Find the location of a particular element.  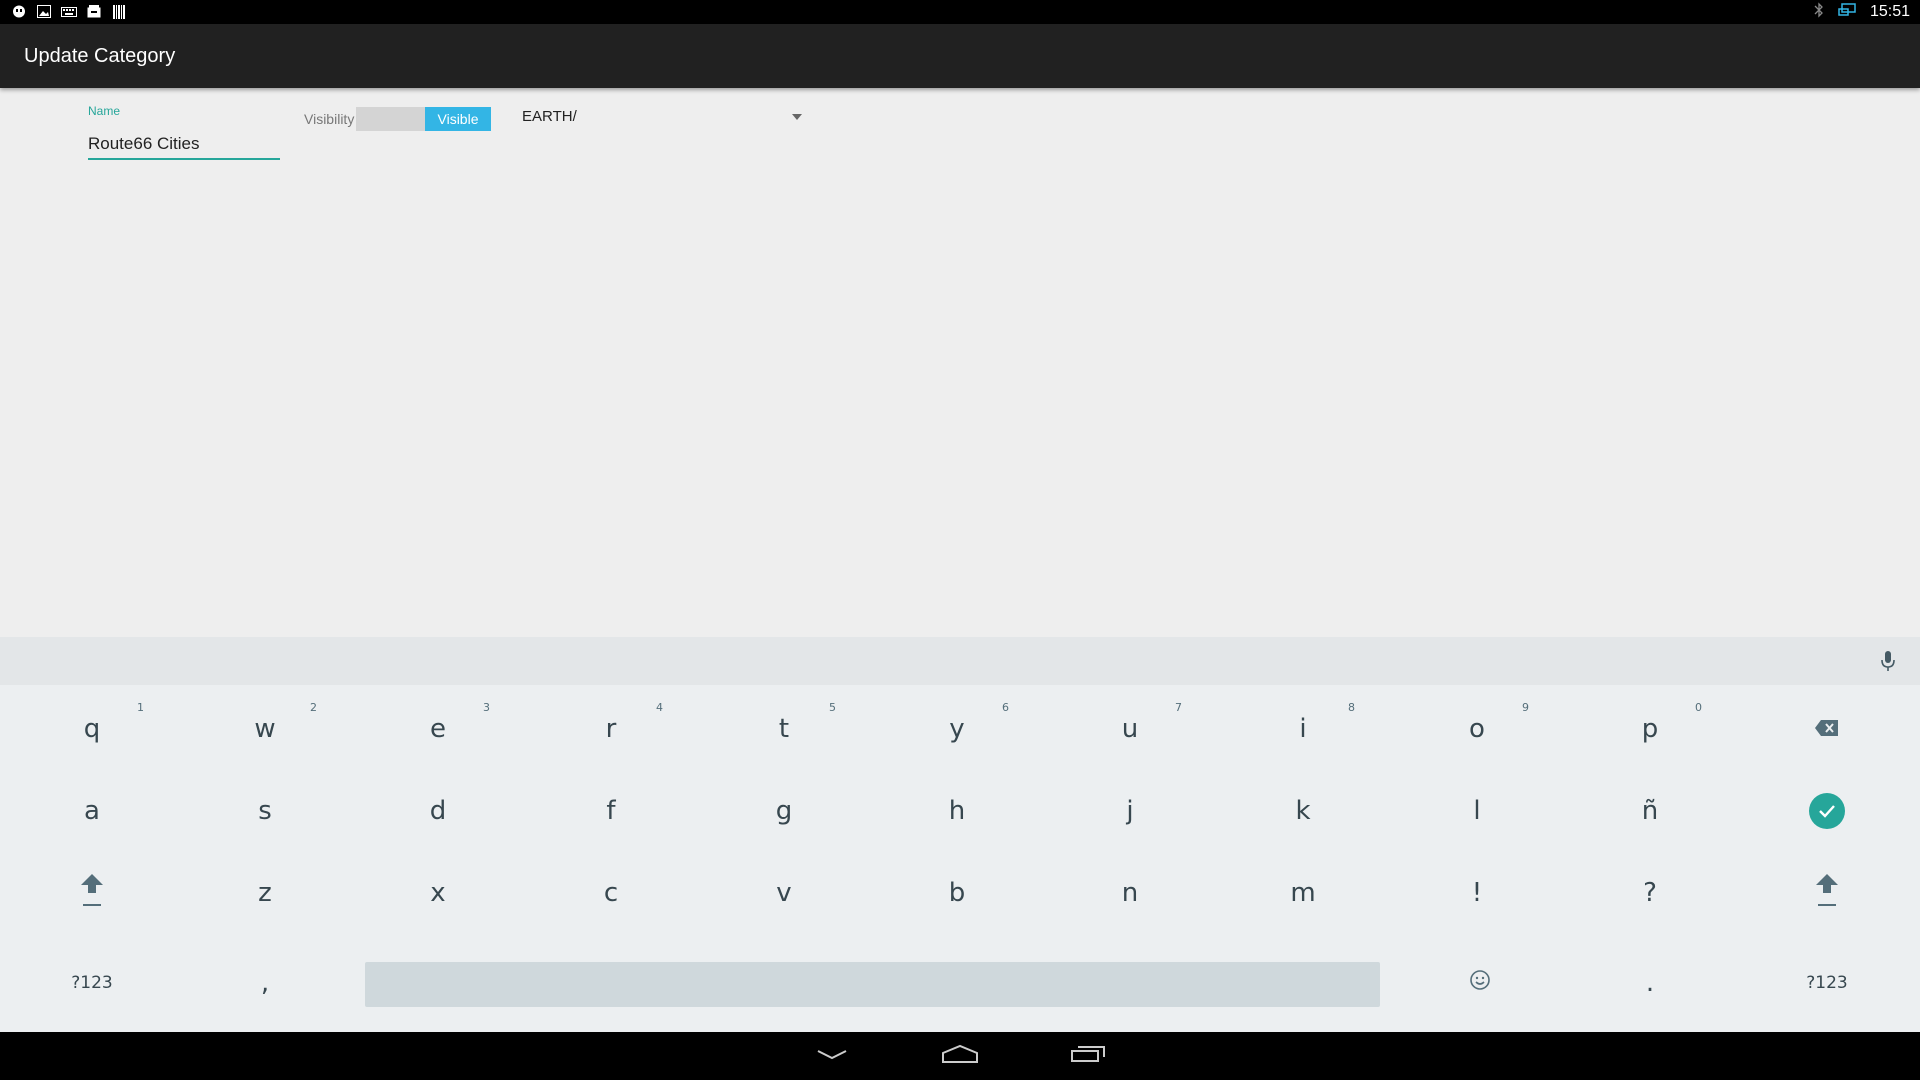

key-e: e3 is located at coordinates (438, 729).